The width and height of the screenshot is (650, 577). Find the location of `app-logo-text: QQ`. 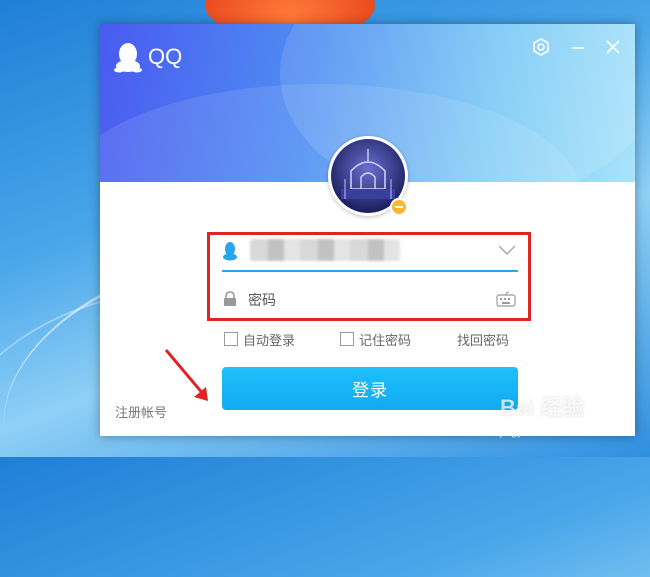

app-logo-text: QQ is located at coordinates (165, 56).